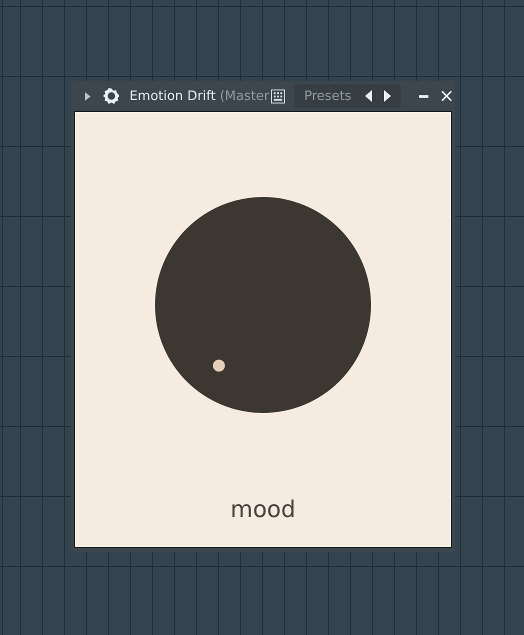  Describe the element at coordinates (263, 510) in the screenshot. I see `knob-label: mood` at that location.